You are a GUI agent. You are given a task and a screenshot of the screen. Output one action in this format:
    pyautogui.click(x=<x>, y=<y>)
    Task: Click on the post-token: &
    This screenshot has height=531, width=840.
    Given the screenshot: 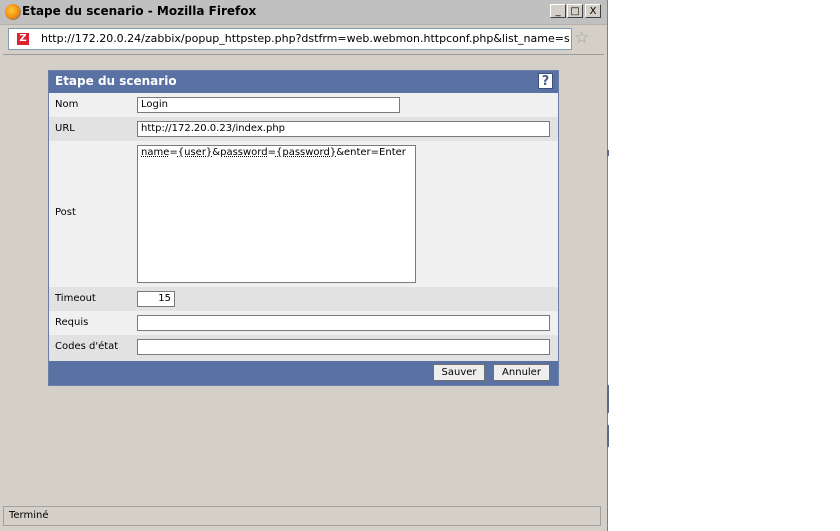 What is the action you would take?
    pyautogui.click(x=216, y=152)
    